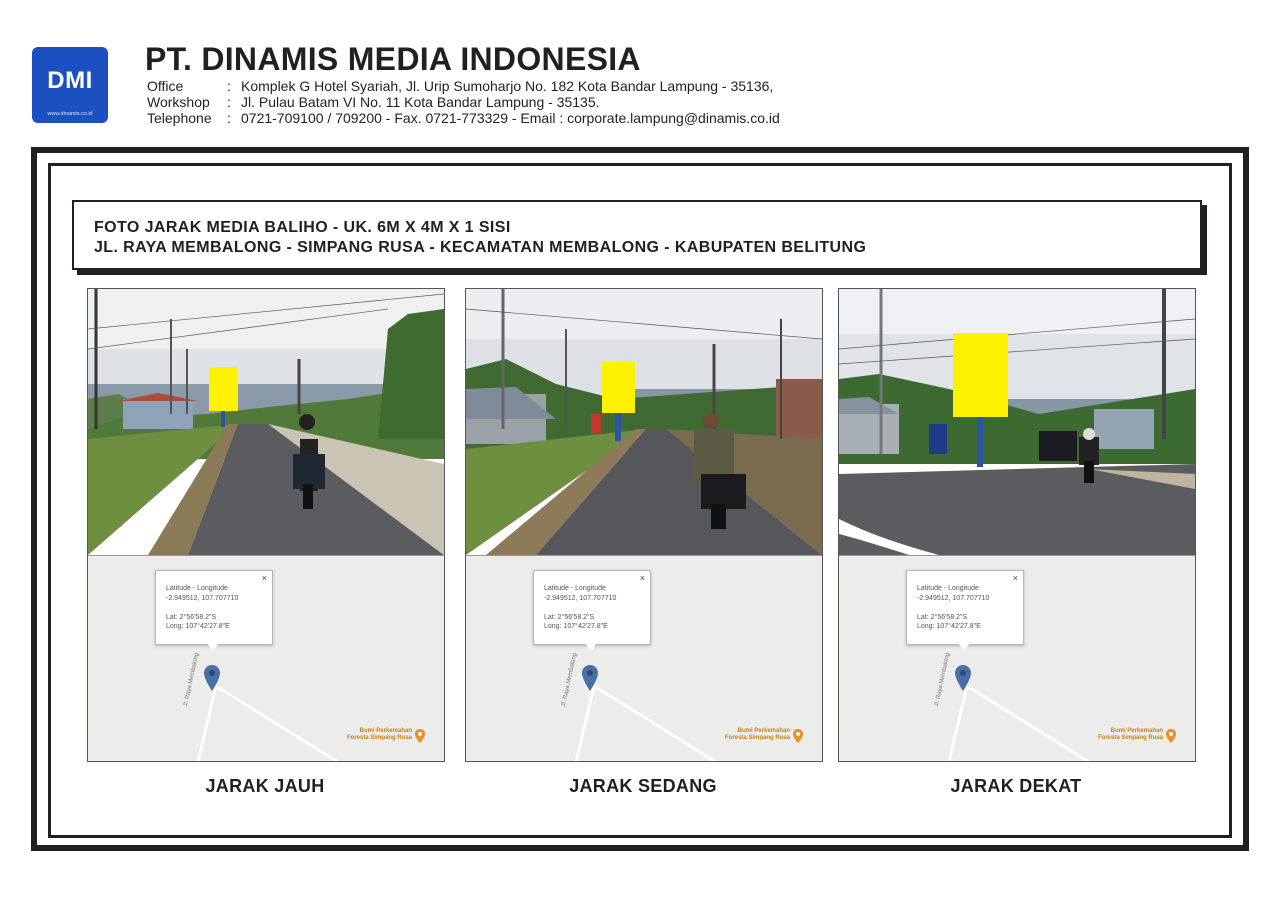 The width and height of the screenshot is (1280, 905). Describe the element at coordinates (1017, 422) in the screenshot. I see `photo-near` at that location.